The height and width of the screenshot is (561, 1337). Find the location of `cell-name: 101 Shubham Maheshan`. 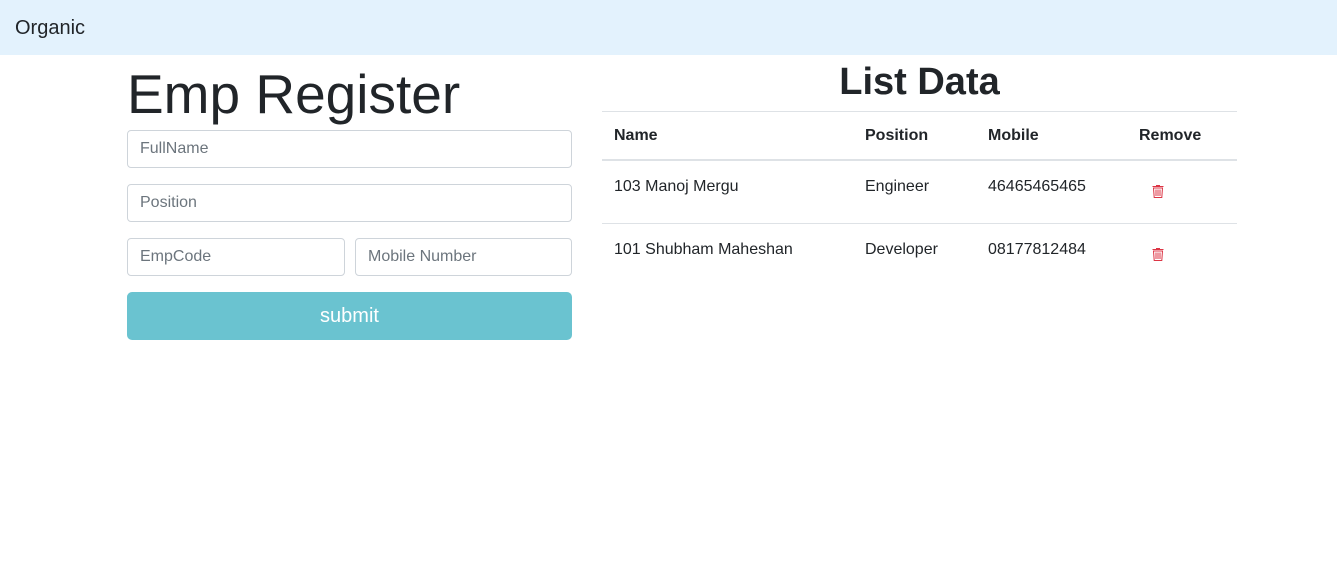

cell-name: 101 Shubham Maheshan is located at coordinates (703, 249).